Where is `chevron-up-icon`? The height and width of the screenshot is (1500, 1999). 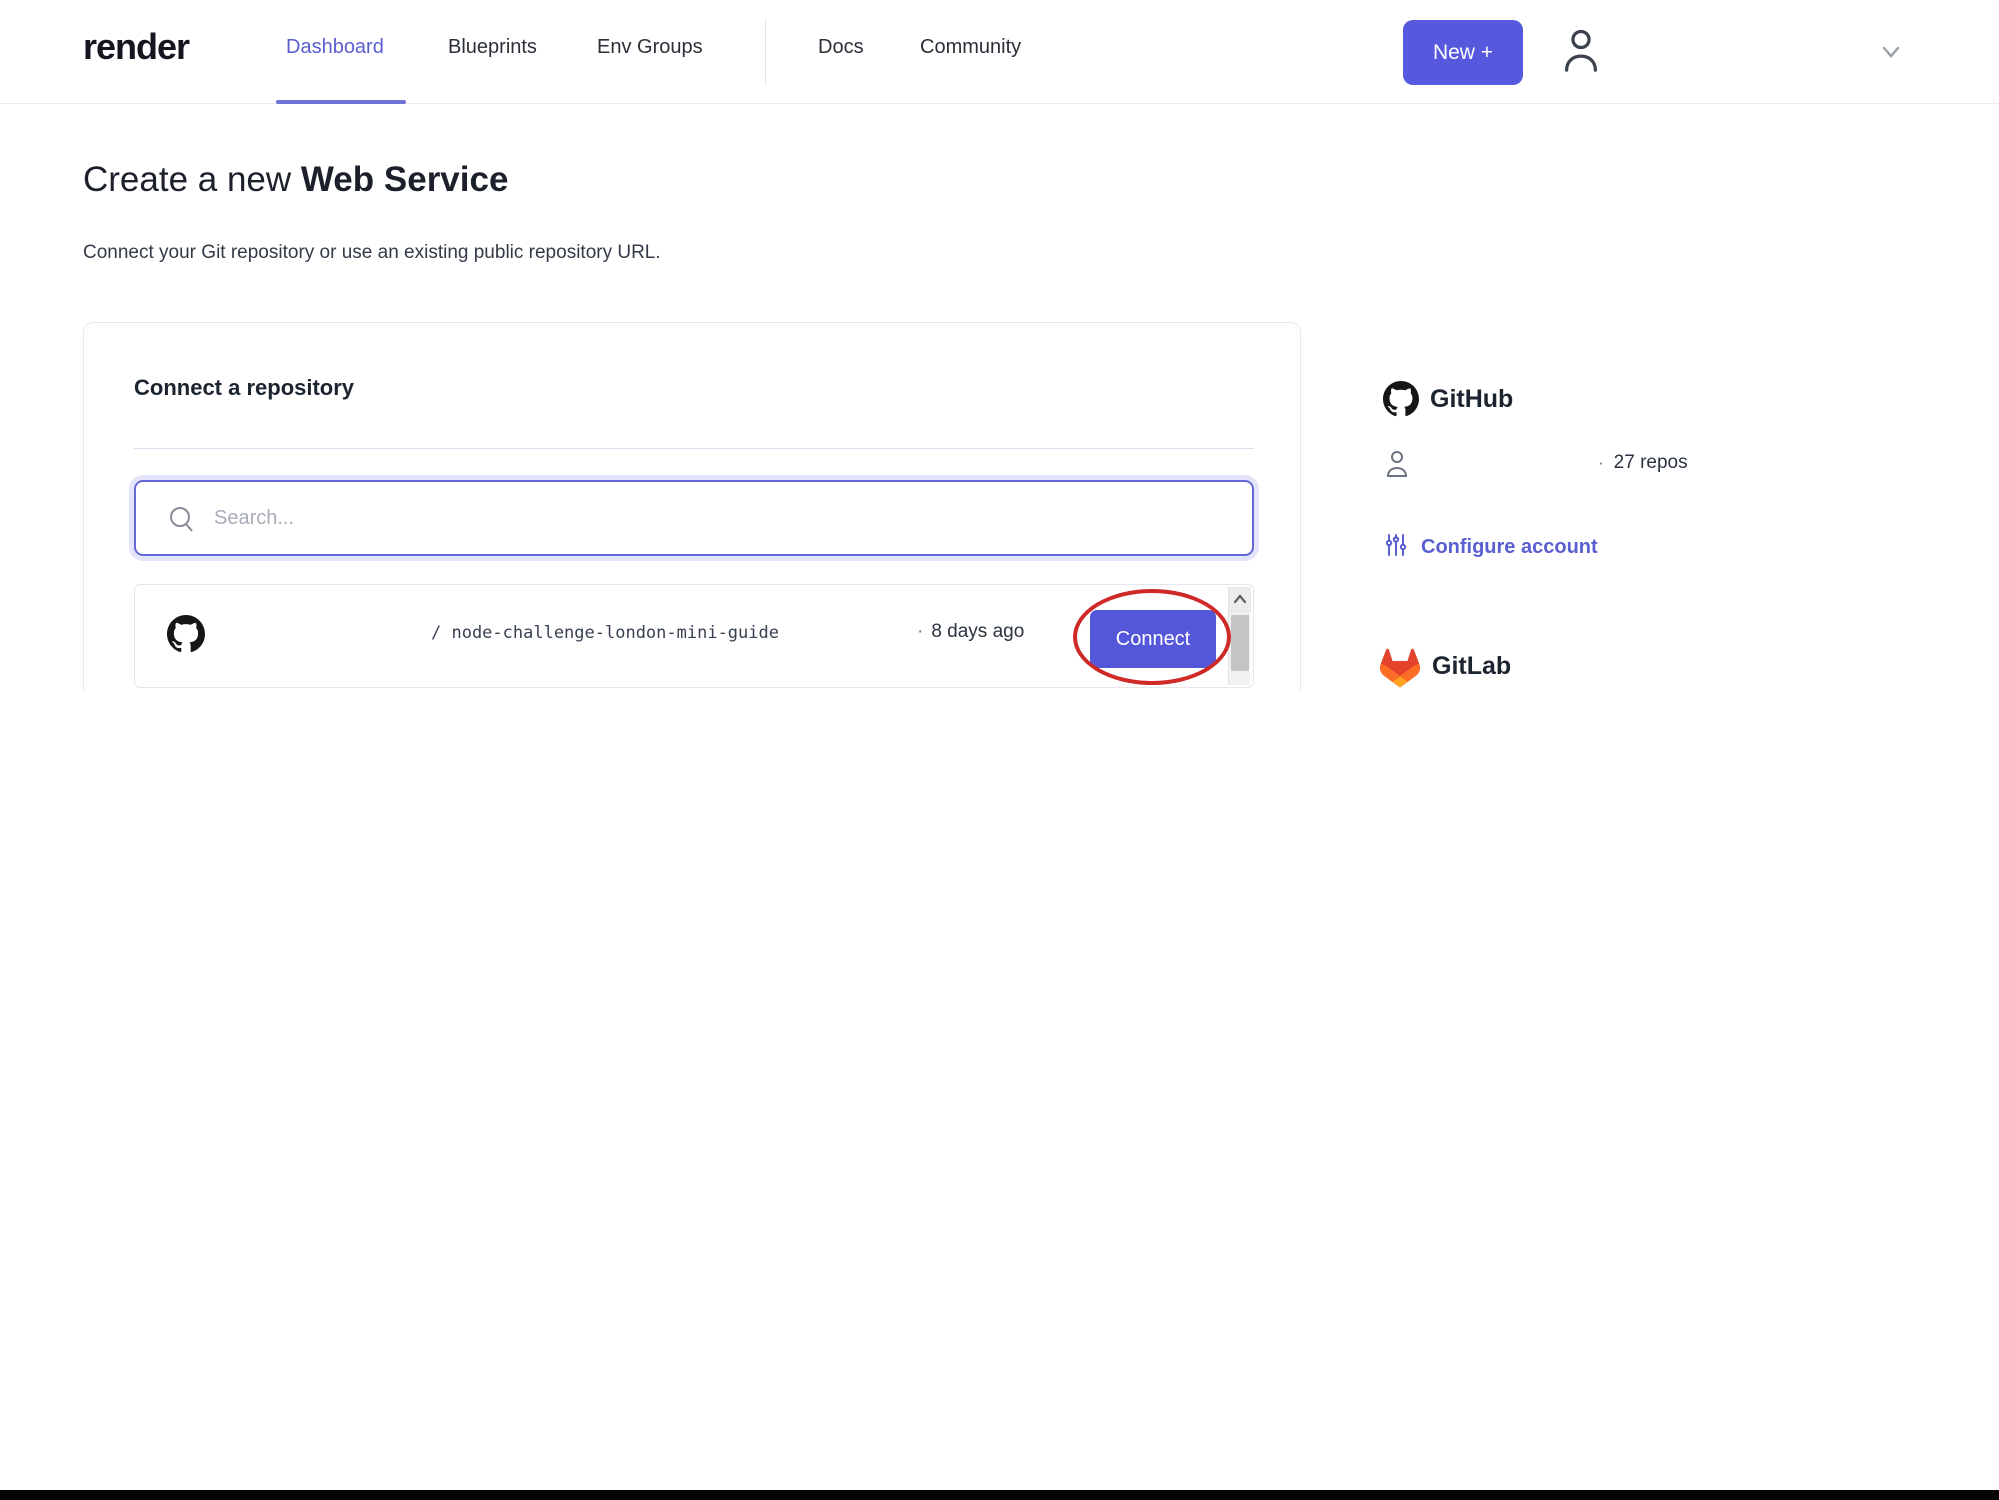 chevron-up-icon is located at coordinates (1240, 600).